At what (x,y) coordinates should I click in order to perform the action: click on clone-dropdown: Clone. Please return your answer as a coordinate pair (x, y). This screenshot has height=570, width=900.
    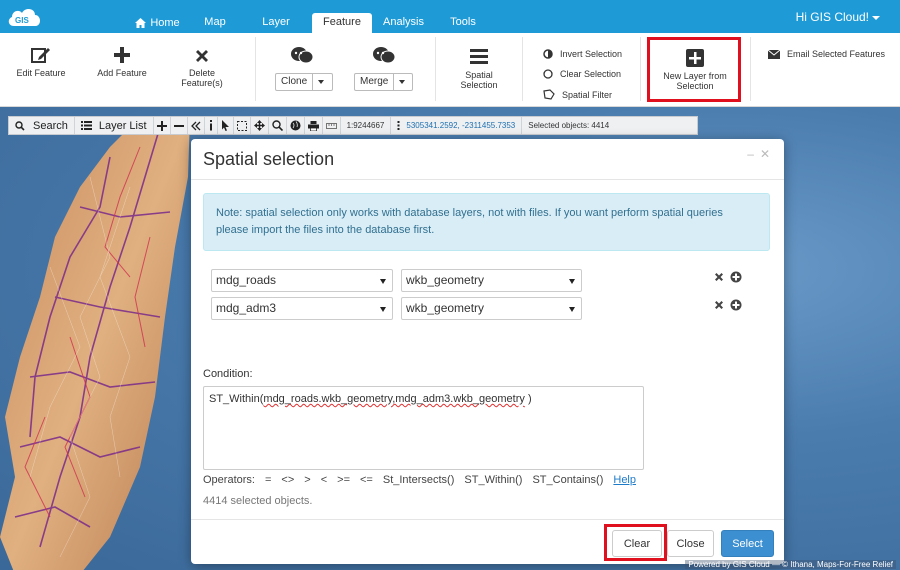
    Looking at the image, I should click on (304, 82).